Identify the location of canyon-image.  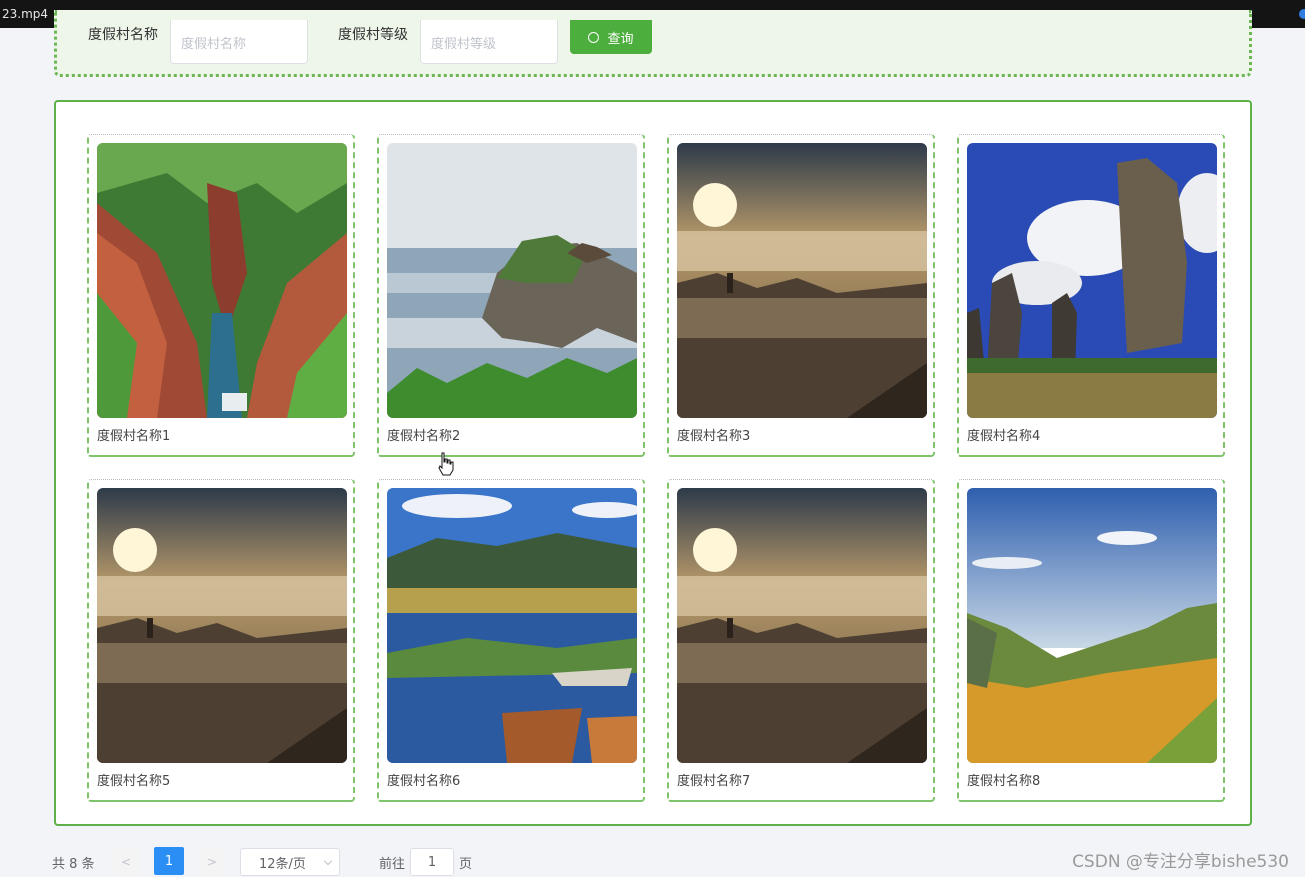
(222, 280).